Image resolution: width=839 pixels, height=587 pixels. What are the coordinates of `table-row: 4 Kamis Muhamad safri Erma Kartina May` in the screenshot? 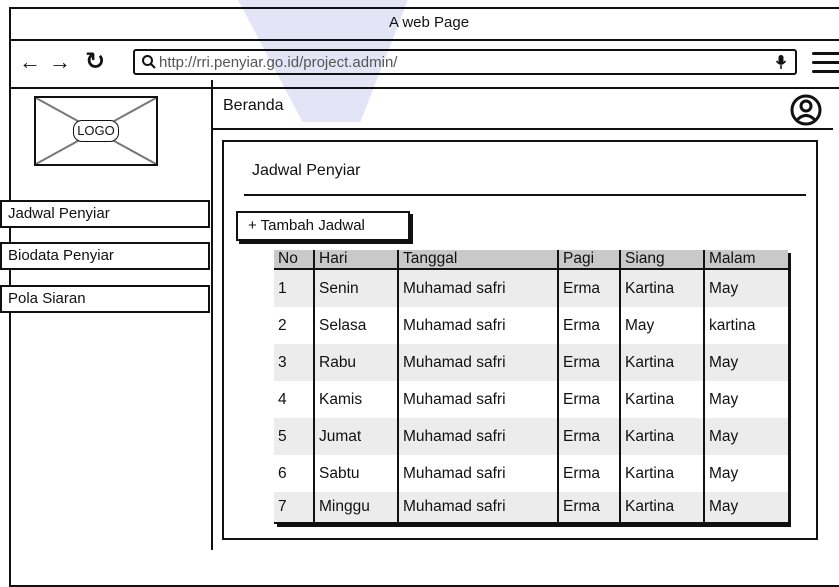 It's located at (531, 399).